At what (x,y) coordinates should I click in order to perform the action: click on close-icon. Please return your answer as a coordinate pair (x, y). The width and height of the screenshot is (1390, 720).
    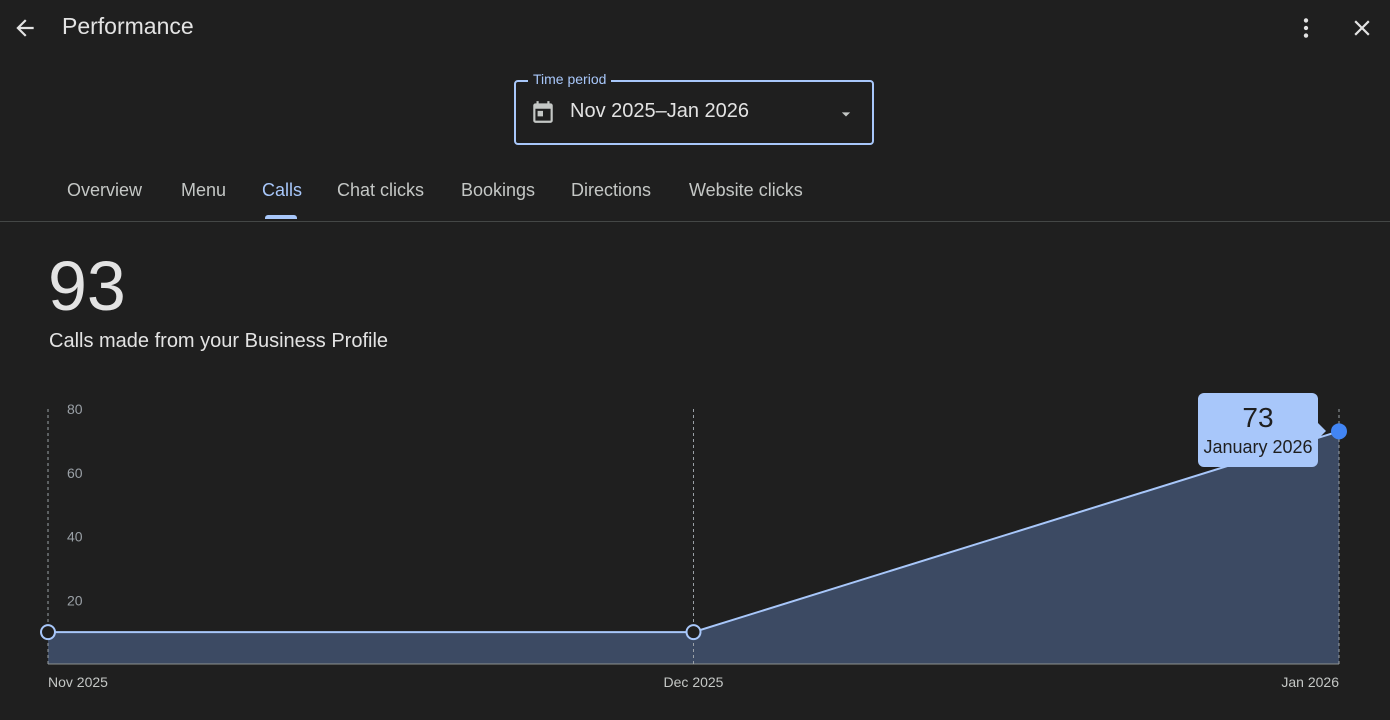
    Looking at the image, I should click on (1362, 28).